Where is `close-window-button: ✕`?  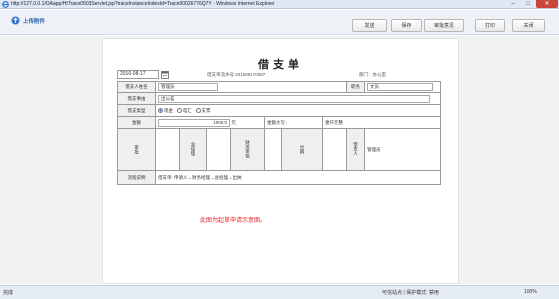 close-window-button: ✕ is located at coordinates (547, 4).